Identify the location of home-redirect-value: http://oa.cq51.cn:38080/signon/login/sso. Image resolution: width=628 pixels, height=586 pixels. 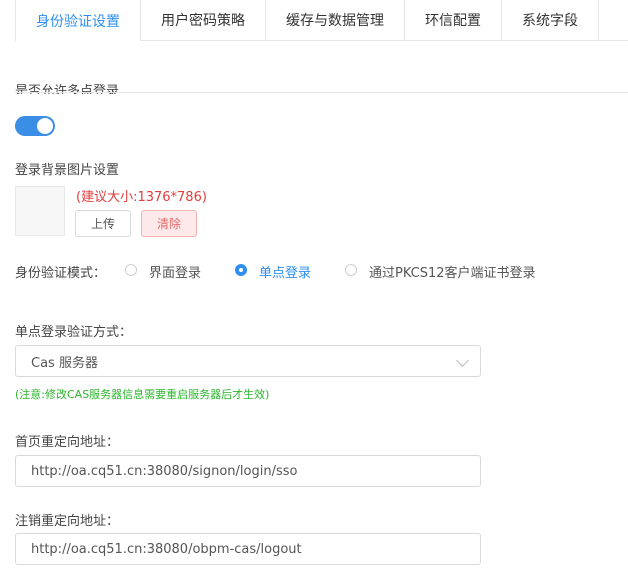
(164, 471).